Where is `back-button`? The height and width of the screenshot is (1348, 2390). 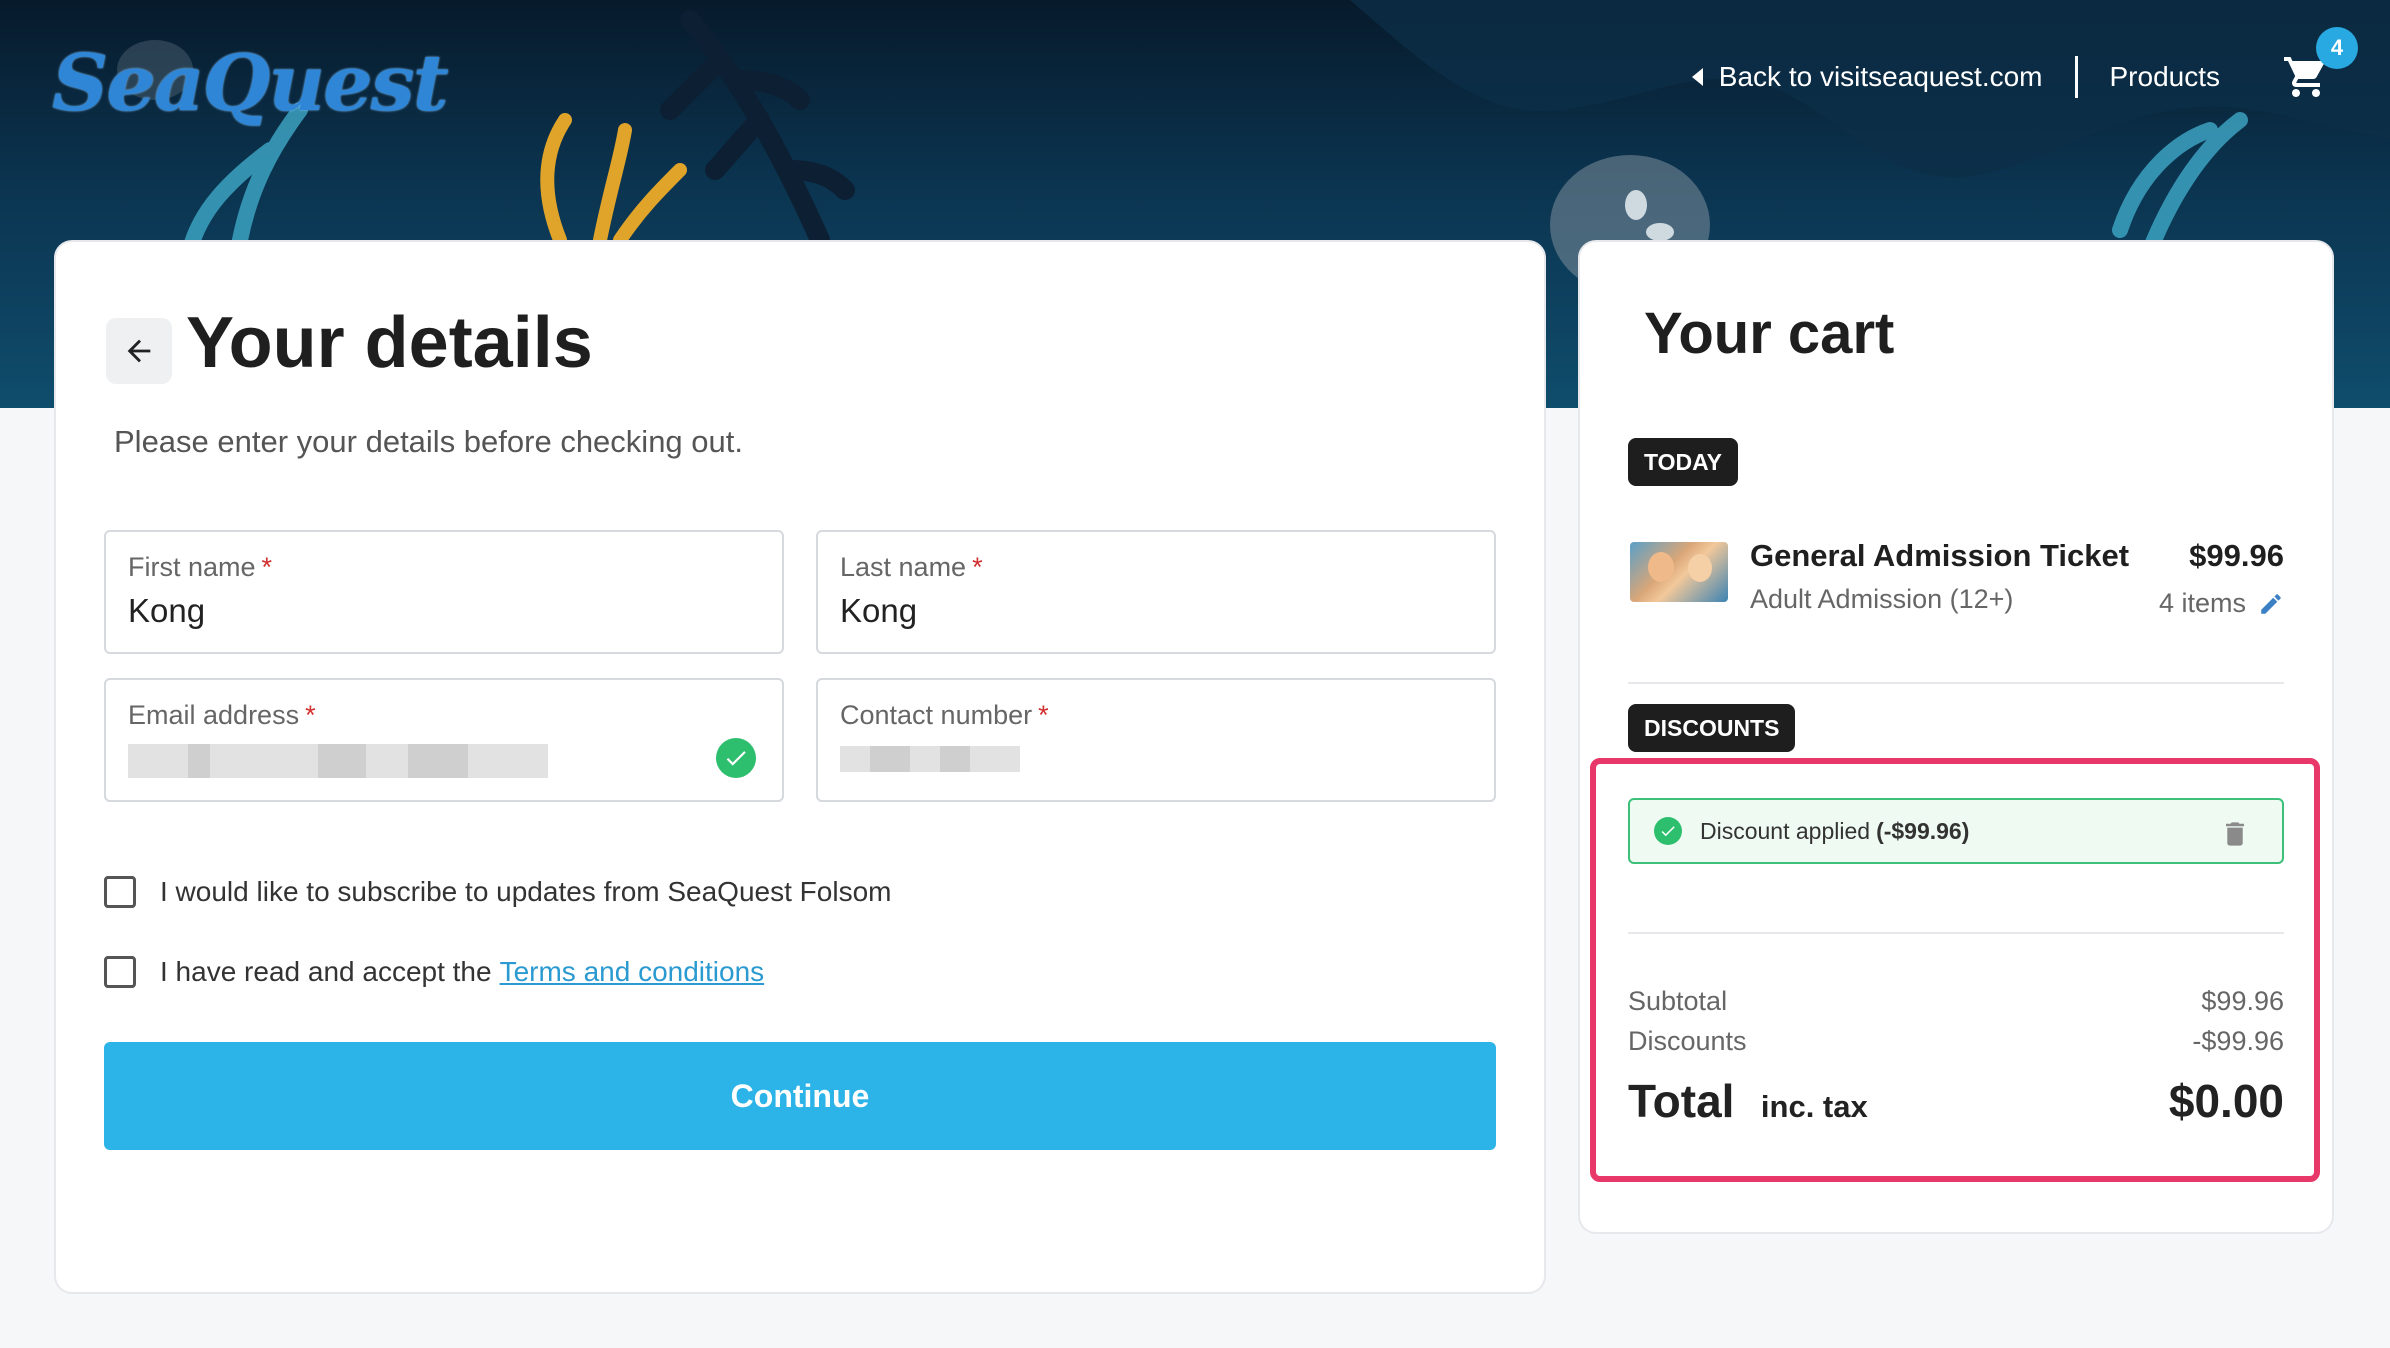 back-button is located at coordinates (139, 351).